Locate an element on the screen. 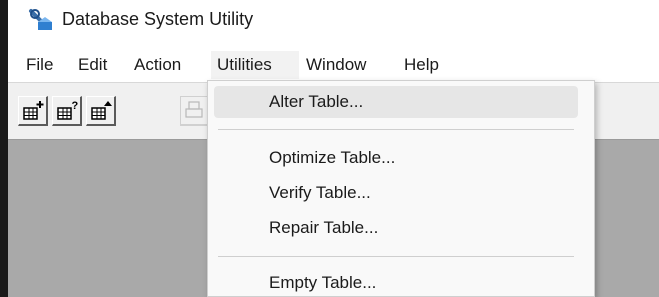 The width and height of the screenshot is (659, 297). menu-help: Help is located at coordinates (421, 65).